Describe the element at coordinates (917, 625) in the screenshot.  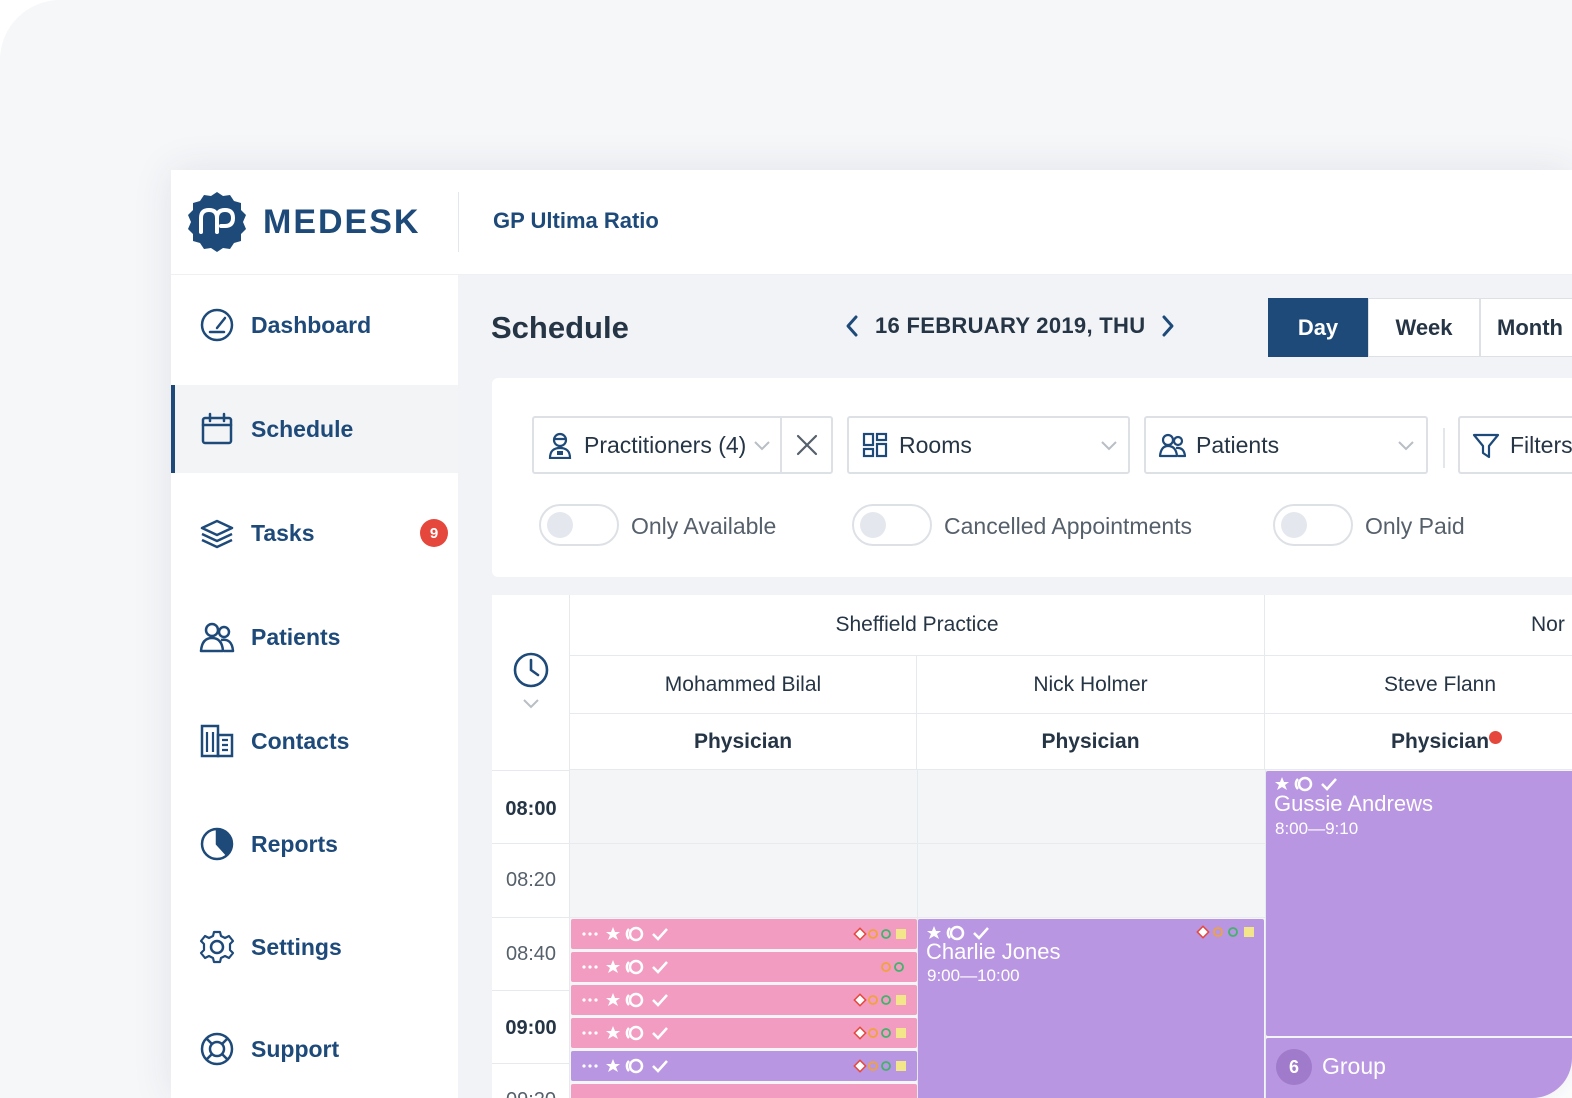
I see `location-header: Sheffield Practice` at that location.